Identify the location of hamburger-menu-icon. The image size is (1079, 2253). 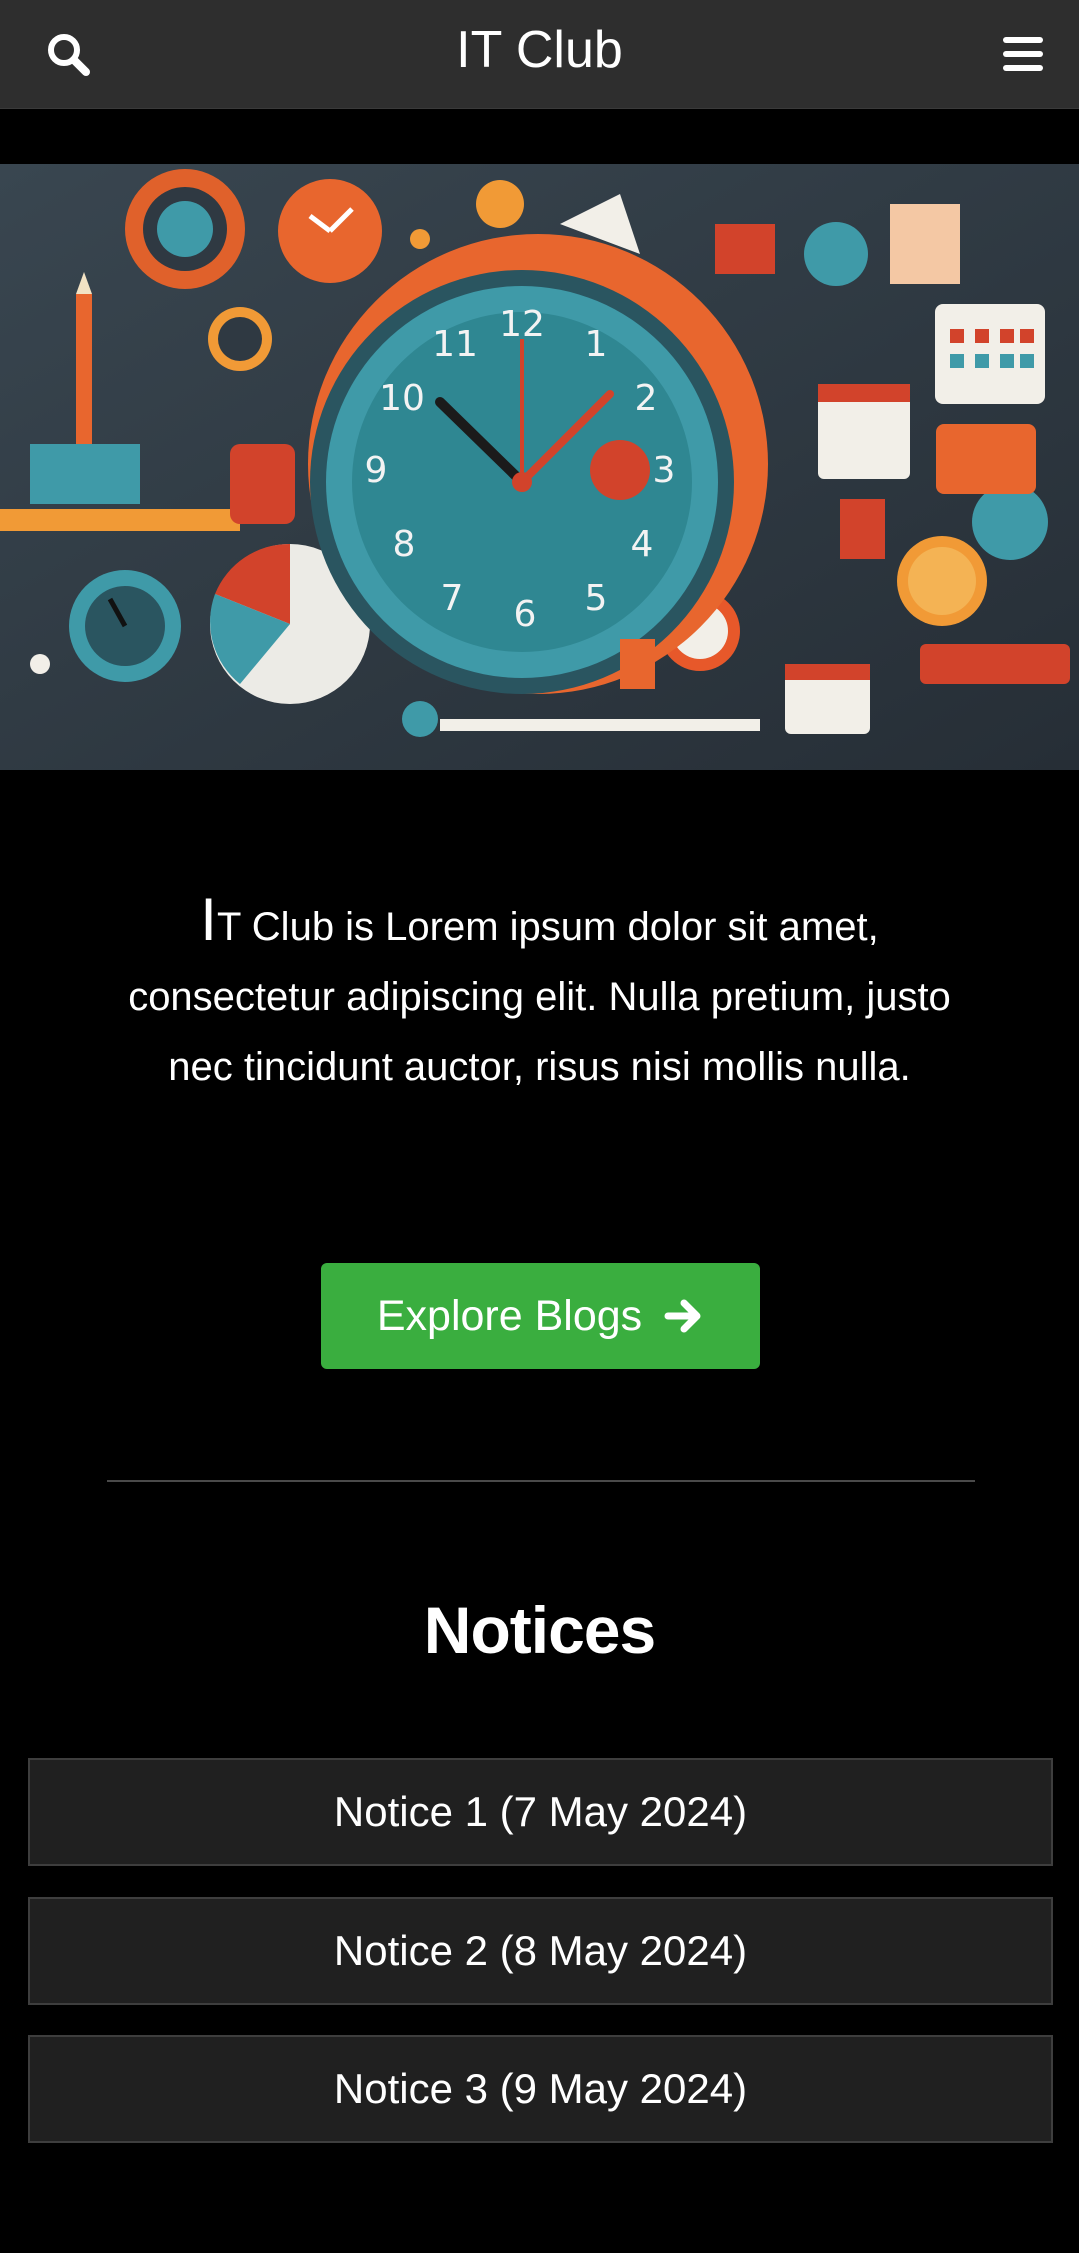
(1023, 54).